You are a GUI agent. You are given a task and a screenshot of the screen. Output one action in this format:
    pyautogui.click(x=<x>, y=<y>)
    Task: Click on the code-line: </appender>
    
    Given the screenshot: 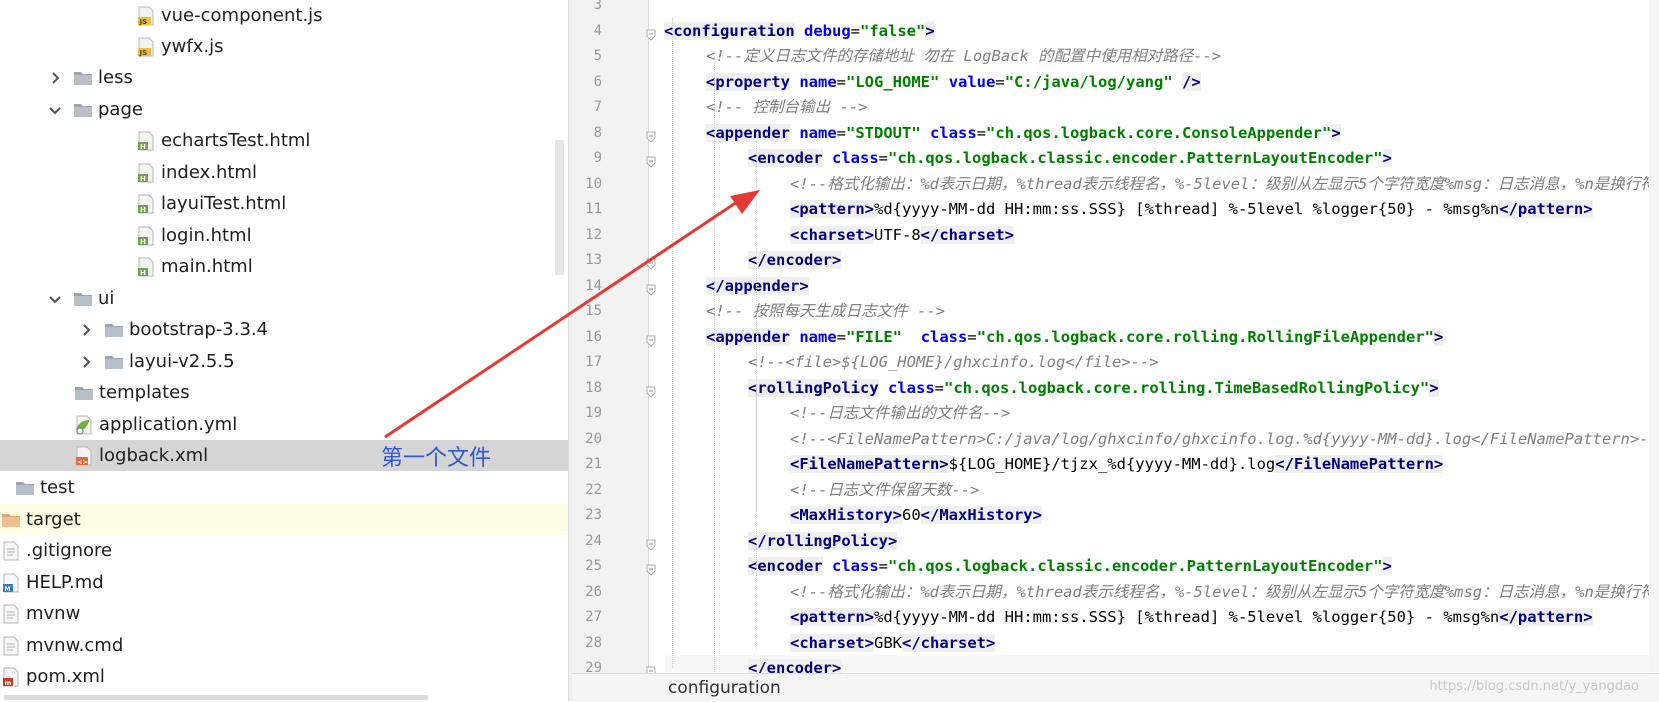 What is the action you would take?
    pyautogui.click(x=757, y=287)
    